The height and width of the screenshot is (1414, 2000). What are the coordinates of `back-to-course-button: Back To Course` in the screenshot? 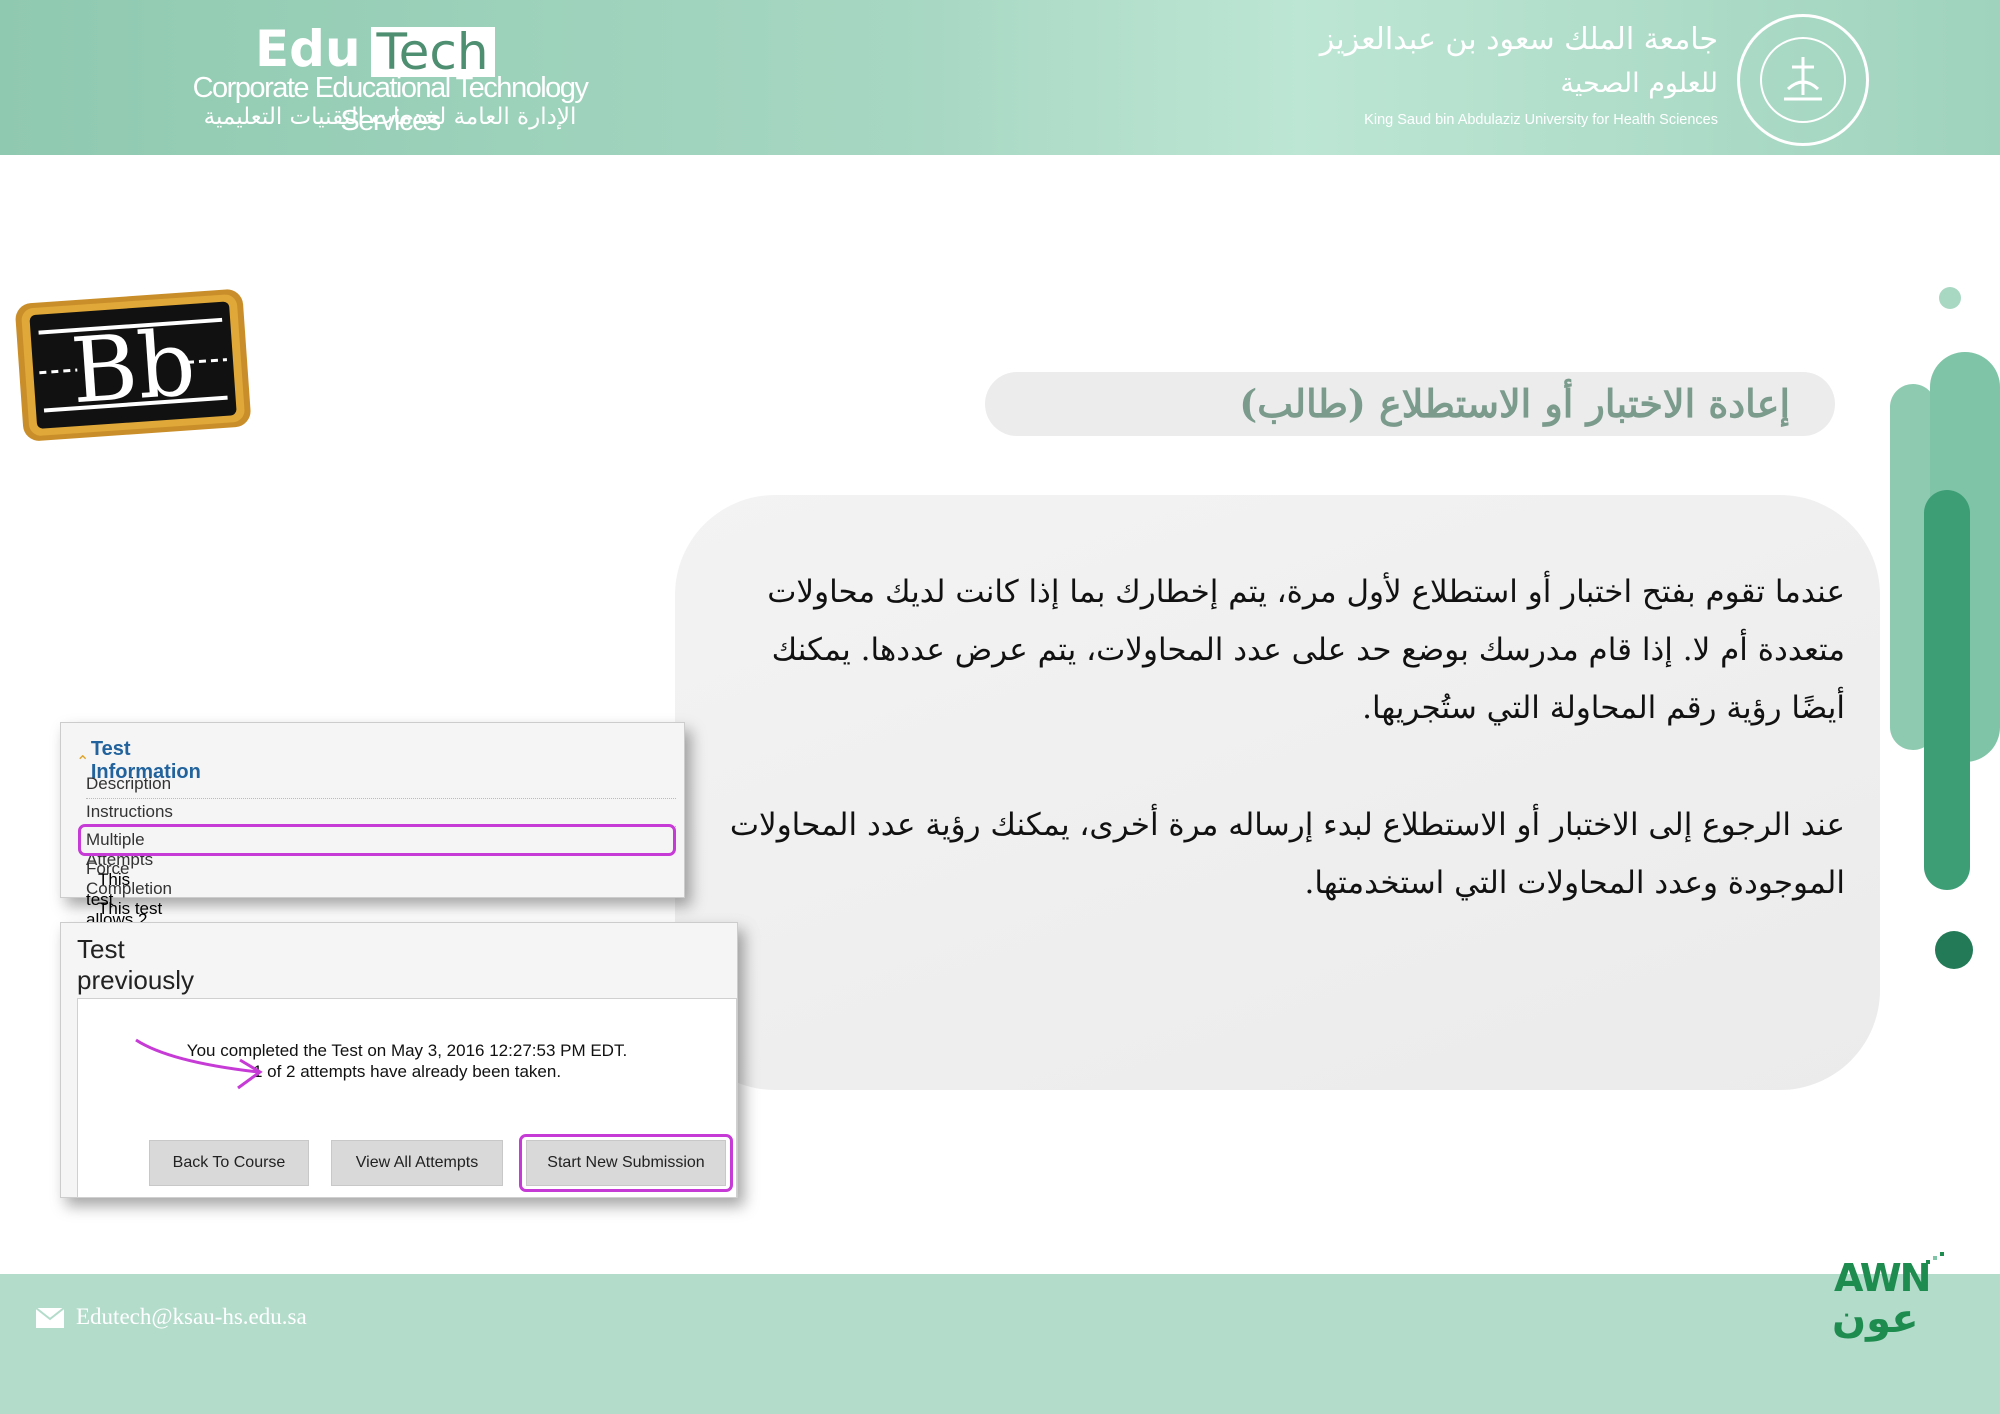 It's located at (229, 1163).